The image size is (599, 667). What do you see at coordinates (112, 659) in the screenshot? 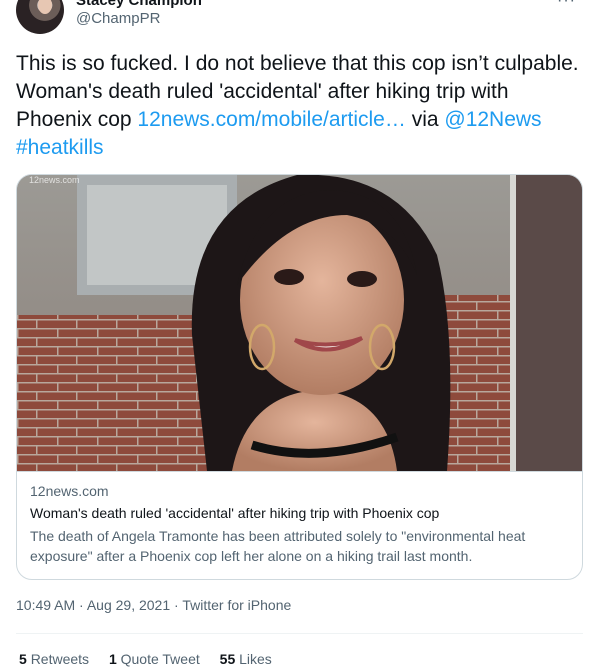
I see `quotes-count: 1` at bounding box center [112, 659].